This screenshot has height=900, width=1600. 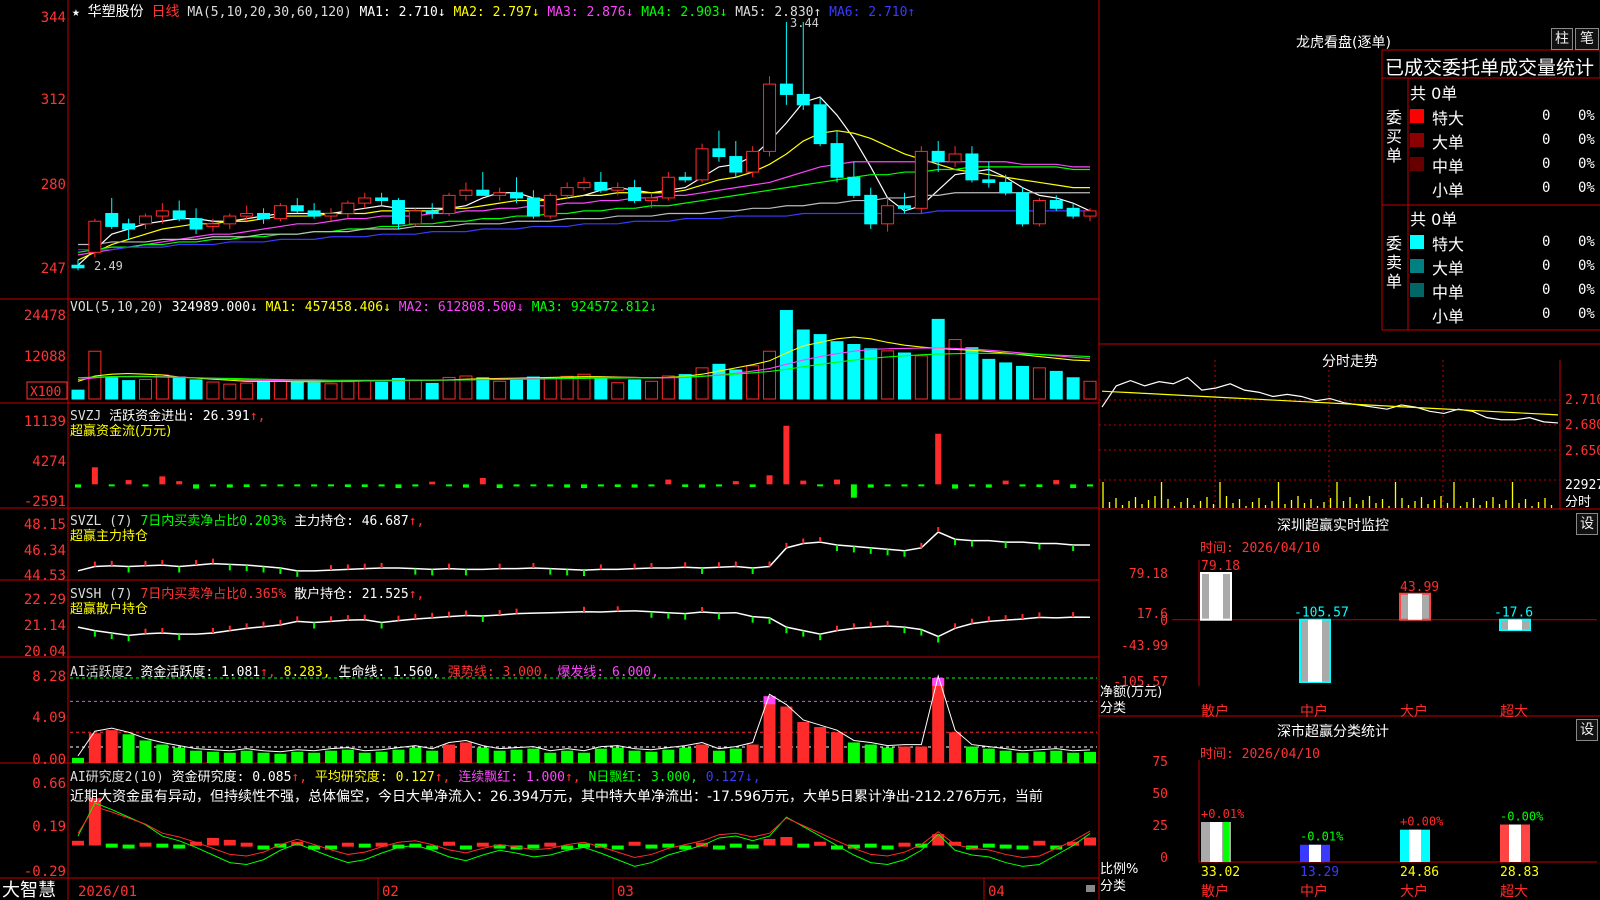 What do you see at coordinates (584, 832) in the screenshot?
I see `ai-research-bars` at bounding box center [584, 832].